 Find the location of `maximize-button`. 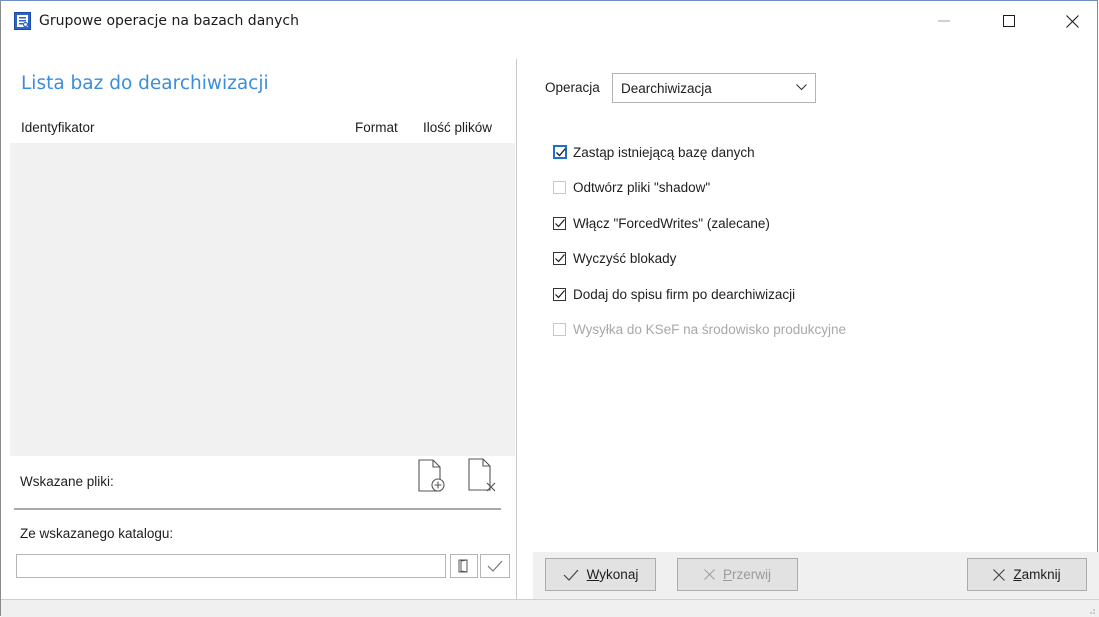

maximize-button is located at coordinates (1009, 21).